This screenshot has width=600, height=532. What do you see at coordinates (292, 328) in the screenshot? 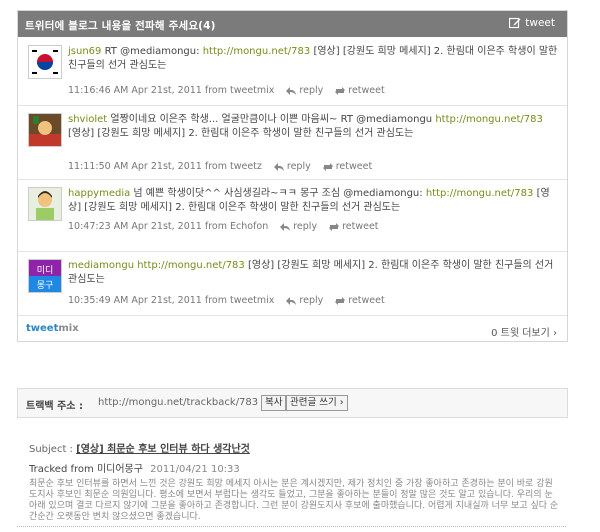
I see `panel-footer: tweetmix 0 트윗 더보기 ›` at bounding box center [292, 328].